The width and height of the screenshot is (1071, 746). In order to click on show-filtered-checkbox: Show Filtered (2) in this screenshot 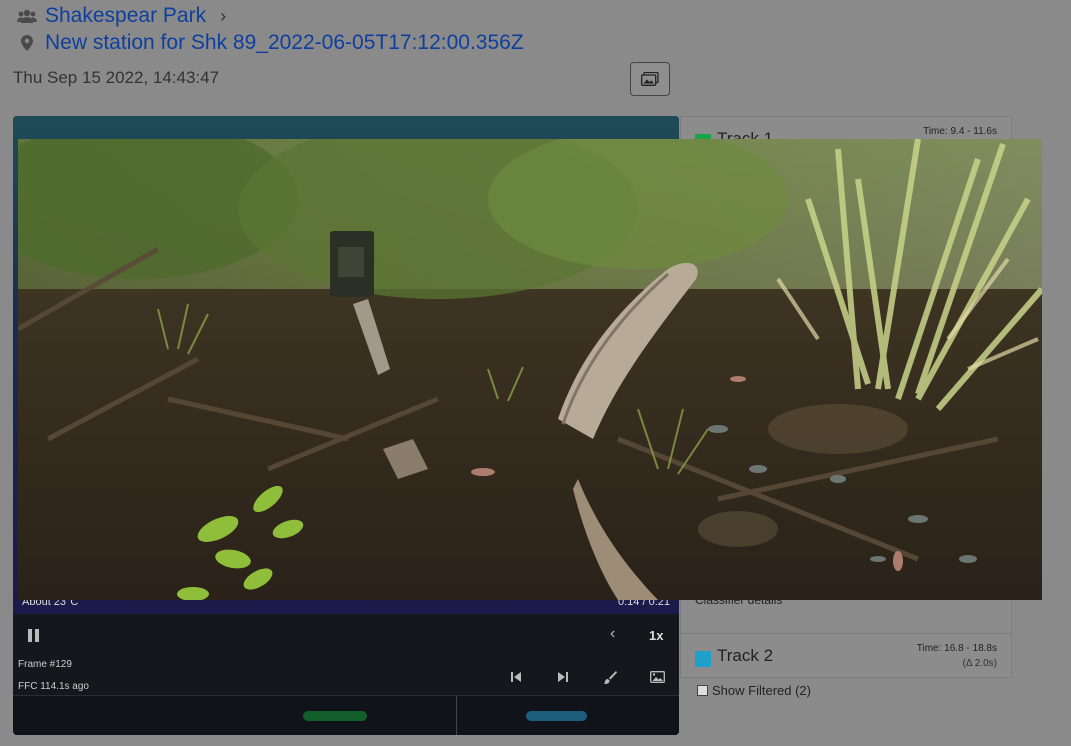, I will do `click(754, 690)`.